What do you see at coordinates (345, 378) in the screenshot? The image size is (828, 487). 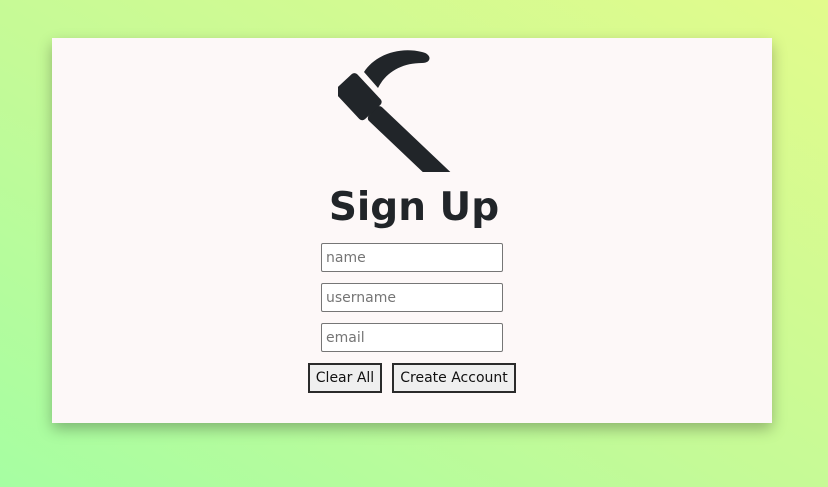 I see `clear-all-button: Clear All` at bounding box center [345, 378].